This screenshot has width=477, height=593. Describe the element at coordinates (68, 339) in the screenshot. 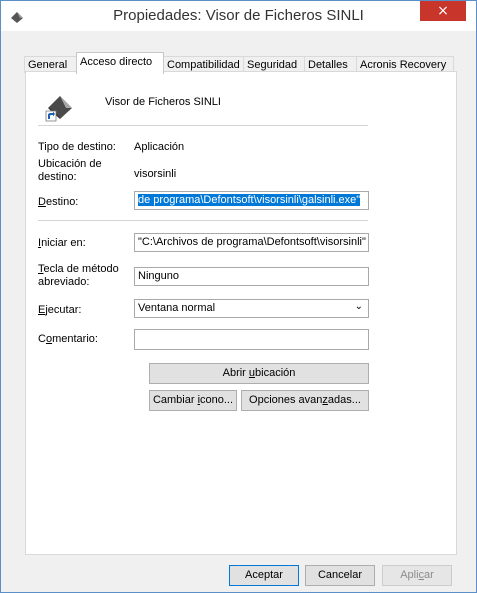

I see `comentario-label: Comentario:` at that location.